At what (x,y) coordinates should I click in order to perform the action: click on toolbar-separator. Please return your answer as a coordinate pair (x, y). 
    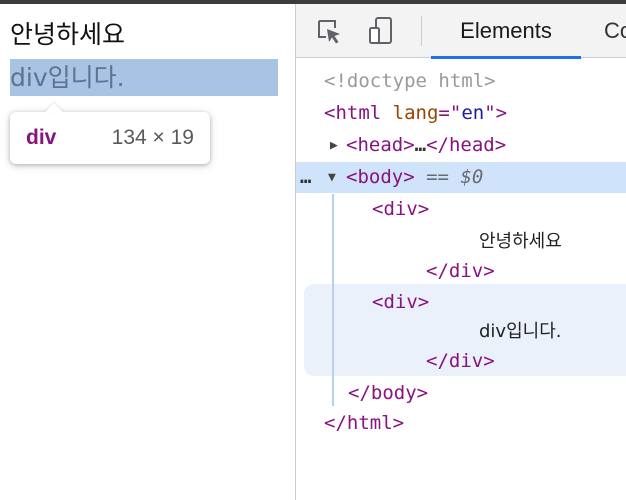
    Looking at the image, I should click on (421, 31).